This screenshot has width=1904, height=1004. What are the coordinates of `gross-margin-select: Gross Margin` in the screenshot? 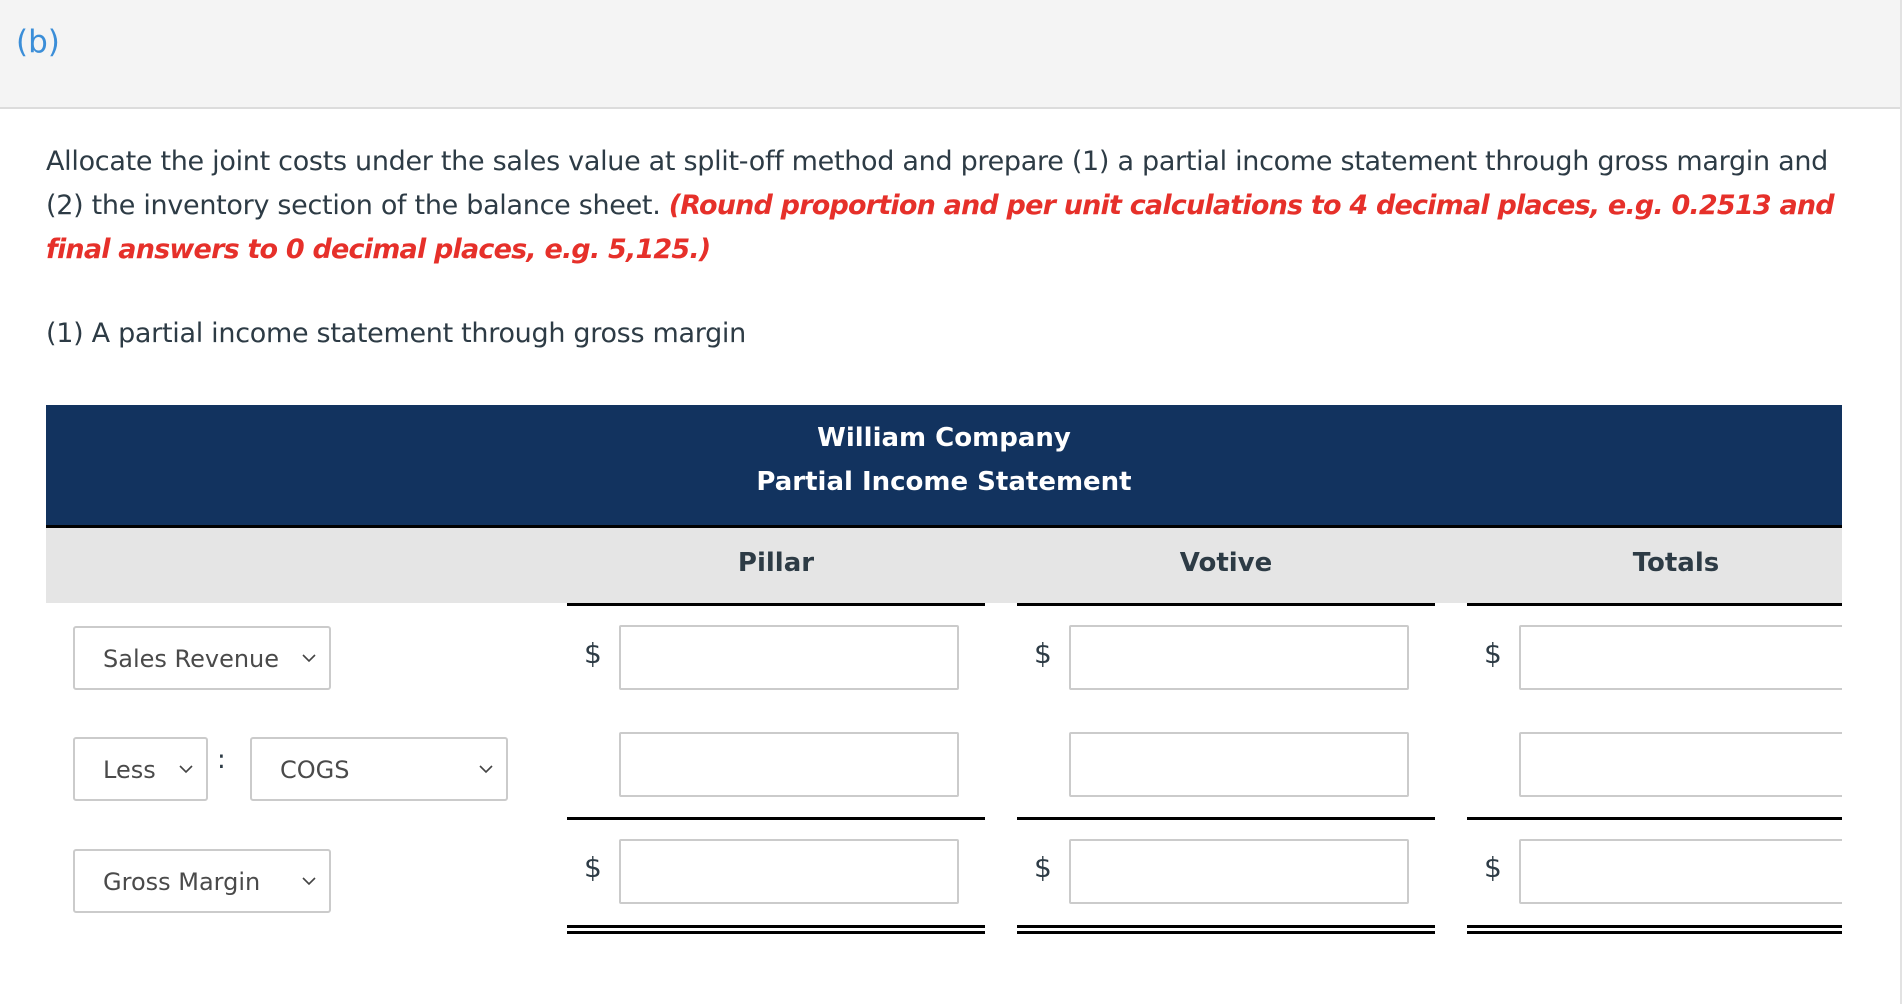 It's located at (202, 881).